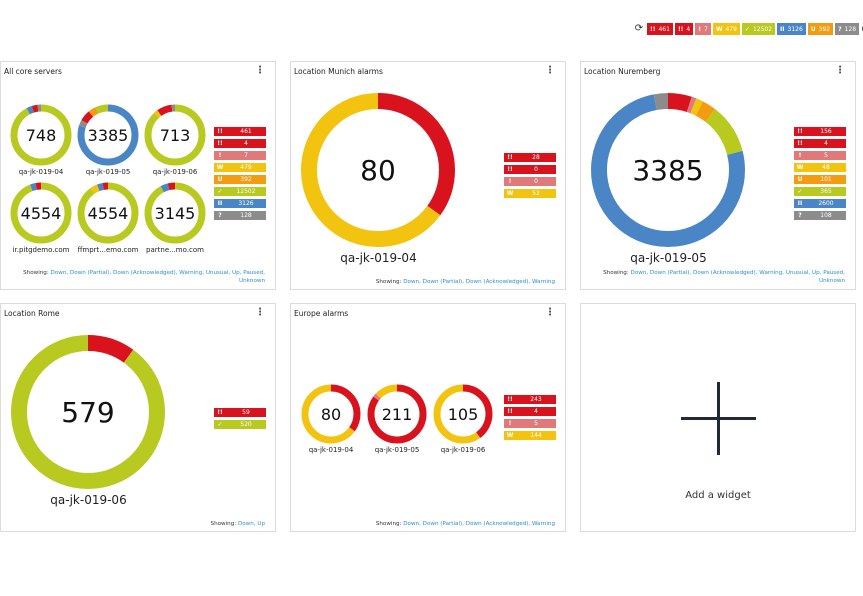 Image resolution: width=863 pixels, height=596 pixels. What do you see at coordinates (820, 179) in the screenshot?
I see `legend-status-row: U 101` at bounding box center [820, 179].